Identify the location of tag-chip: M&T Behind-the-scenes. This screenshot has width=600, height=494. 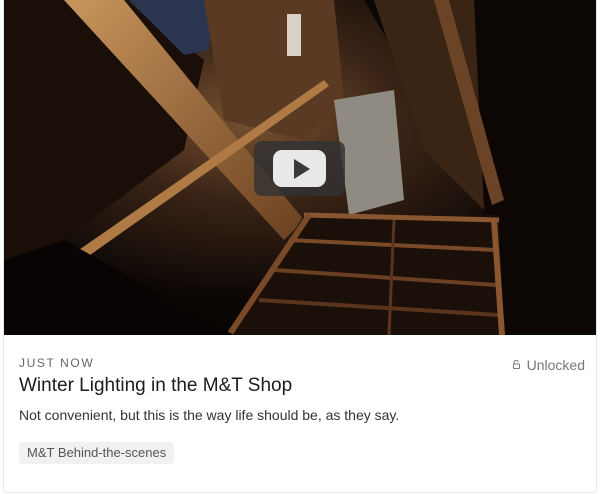
(97, 453).